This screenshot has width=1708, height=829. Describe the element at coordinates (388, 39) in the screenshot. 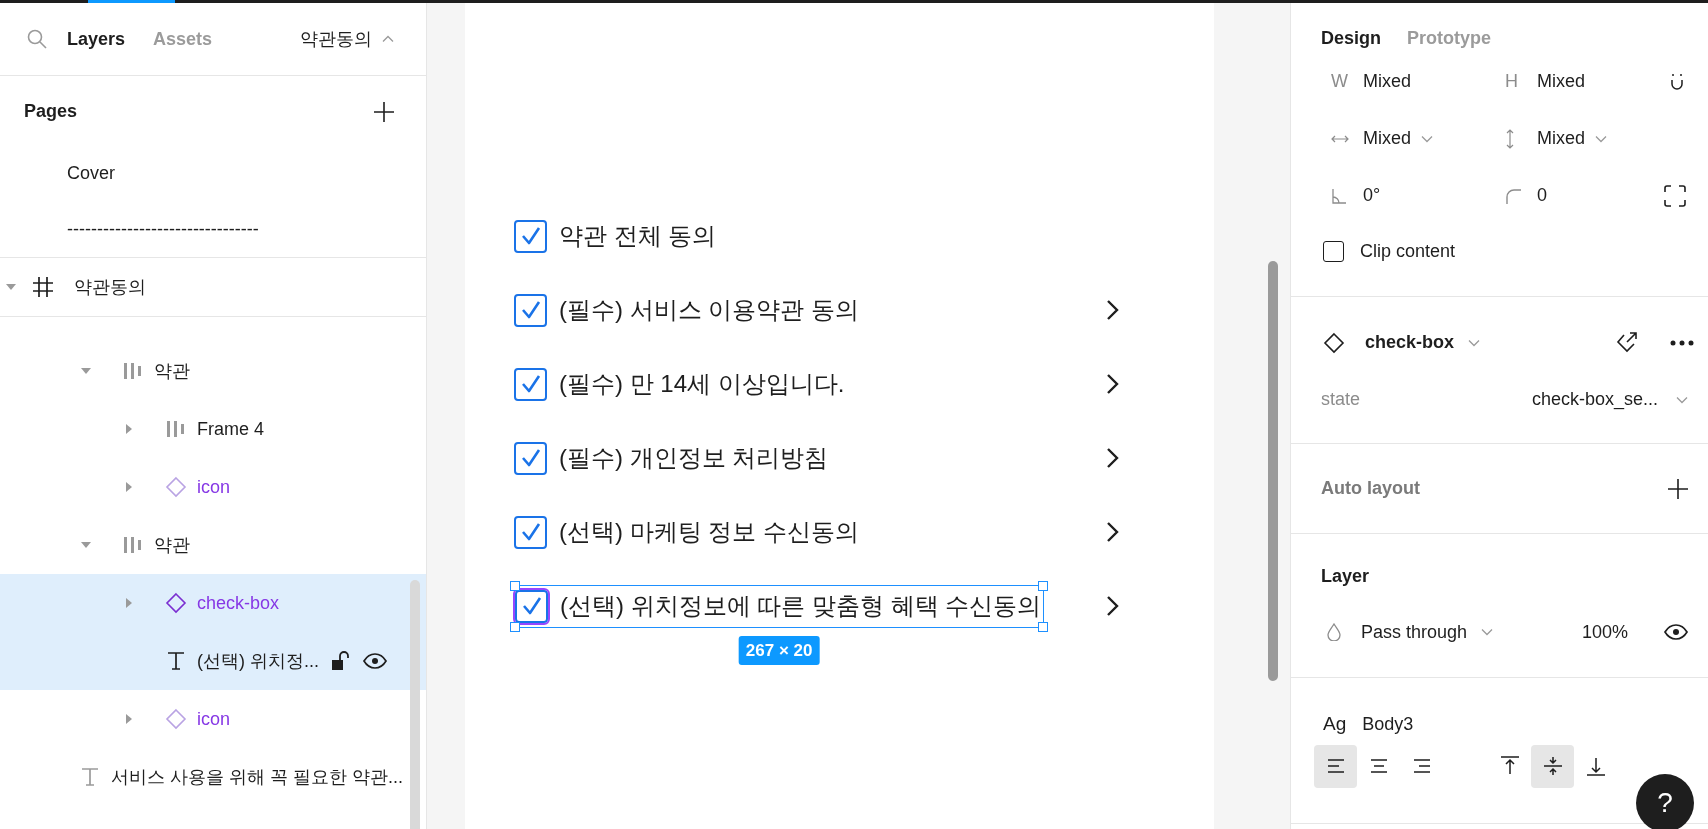

I see `chevron-up-icon` at that location.